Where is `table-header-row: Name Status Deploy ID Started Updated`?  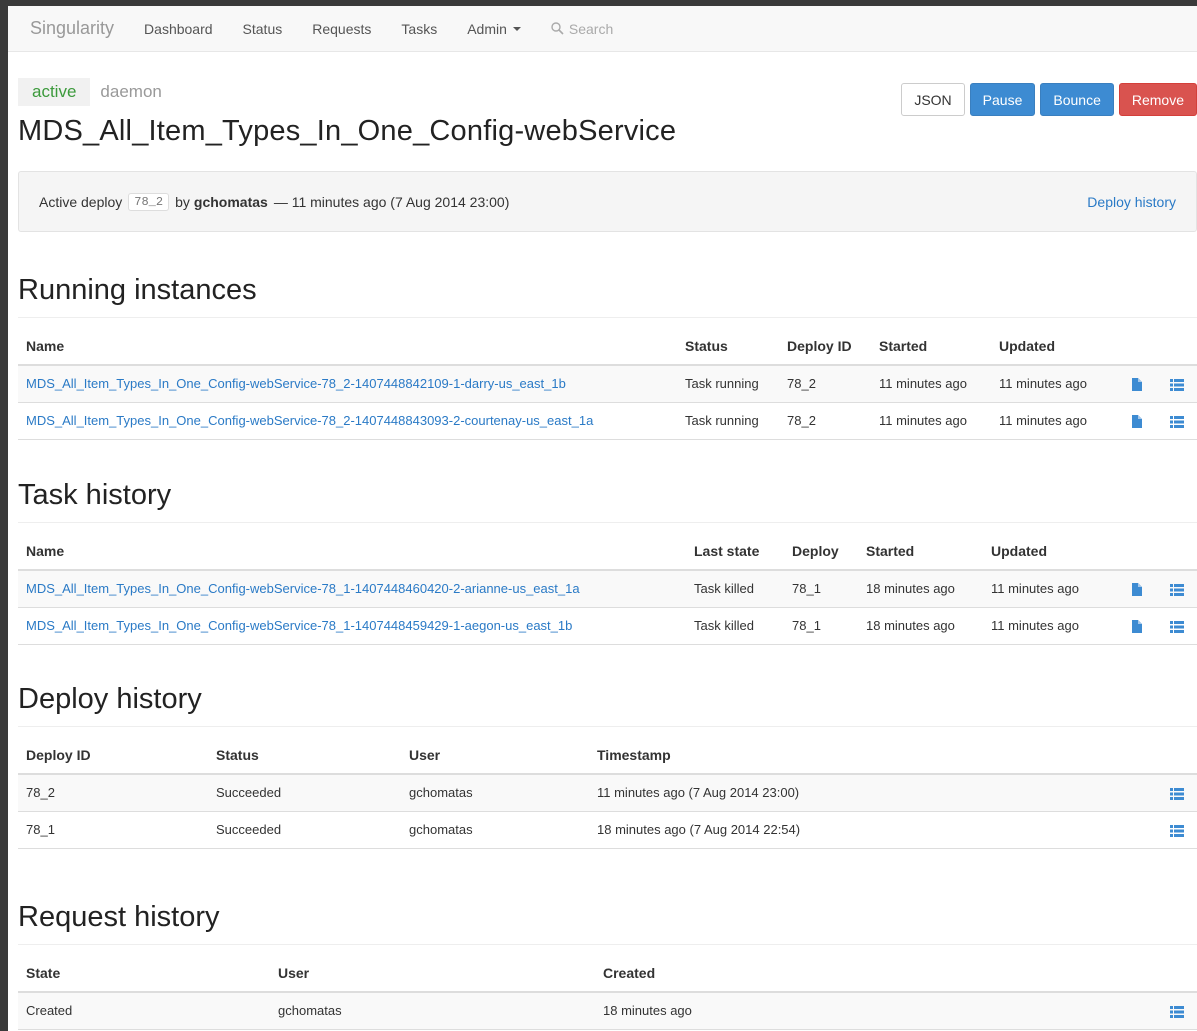
table-header-row: Name Status Deploy ID Started Updated is located at coordinates (607, 346).